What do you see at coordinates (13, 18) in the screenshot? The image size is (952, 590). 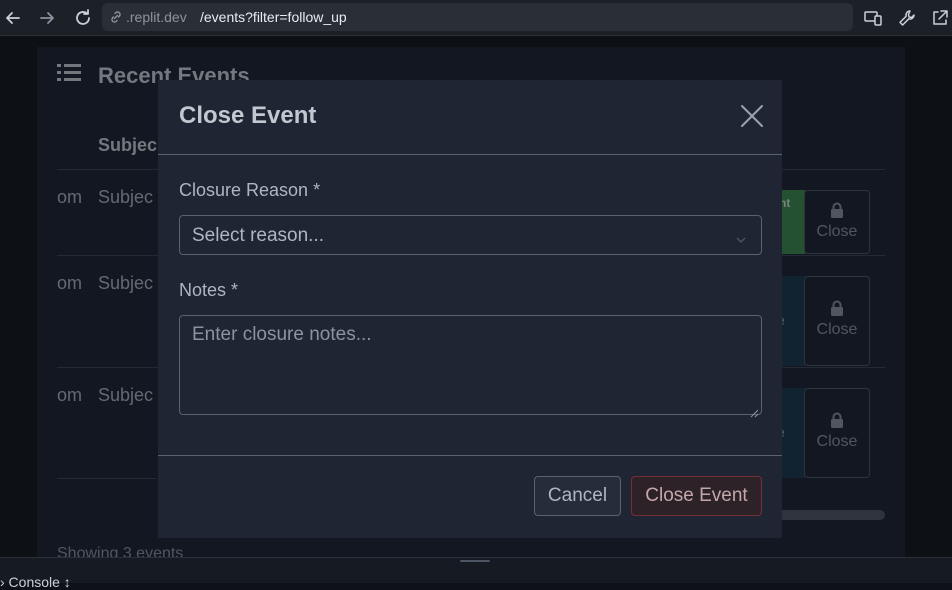 I see `back-arrow-icon` at bounding box center [13, 18].